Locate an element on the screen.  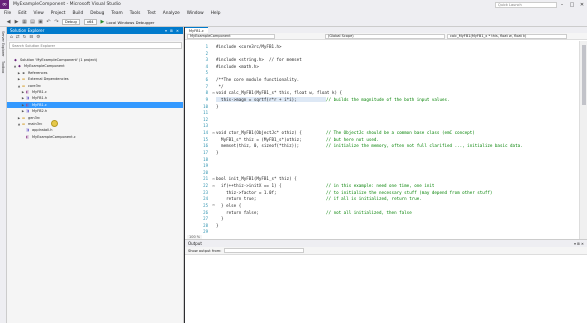
tree-item: ▶ ▪ References is located at coordinates (95, 73).